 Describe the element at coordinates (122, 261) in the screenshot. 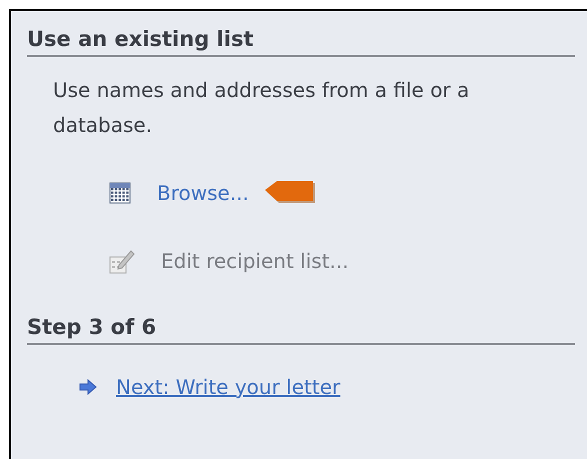

I see `edit-list-icon` at that location.